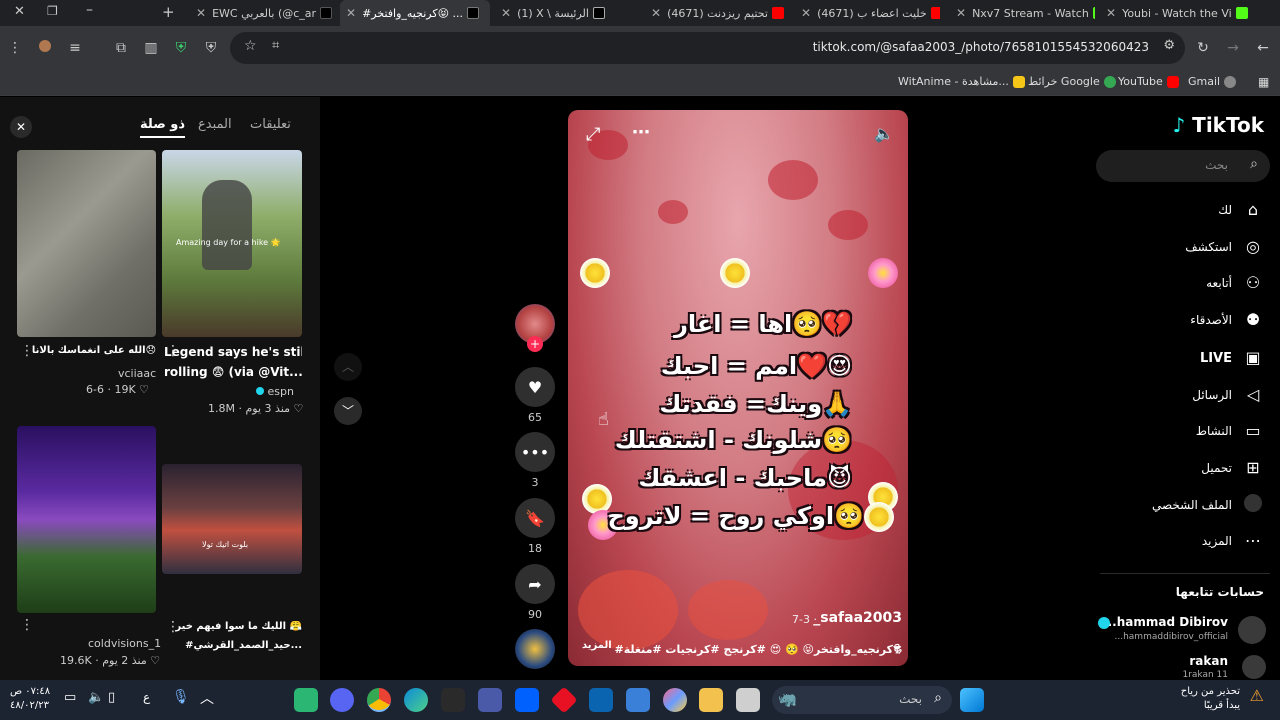 The width and height of the screenshot is (1280, 720). I want to click on save-button: 🔖 18, so click(535, 526).